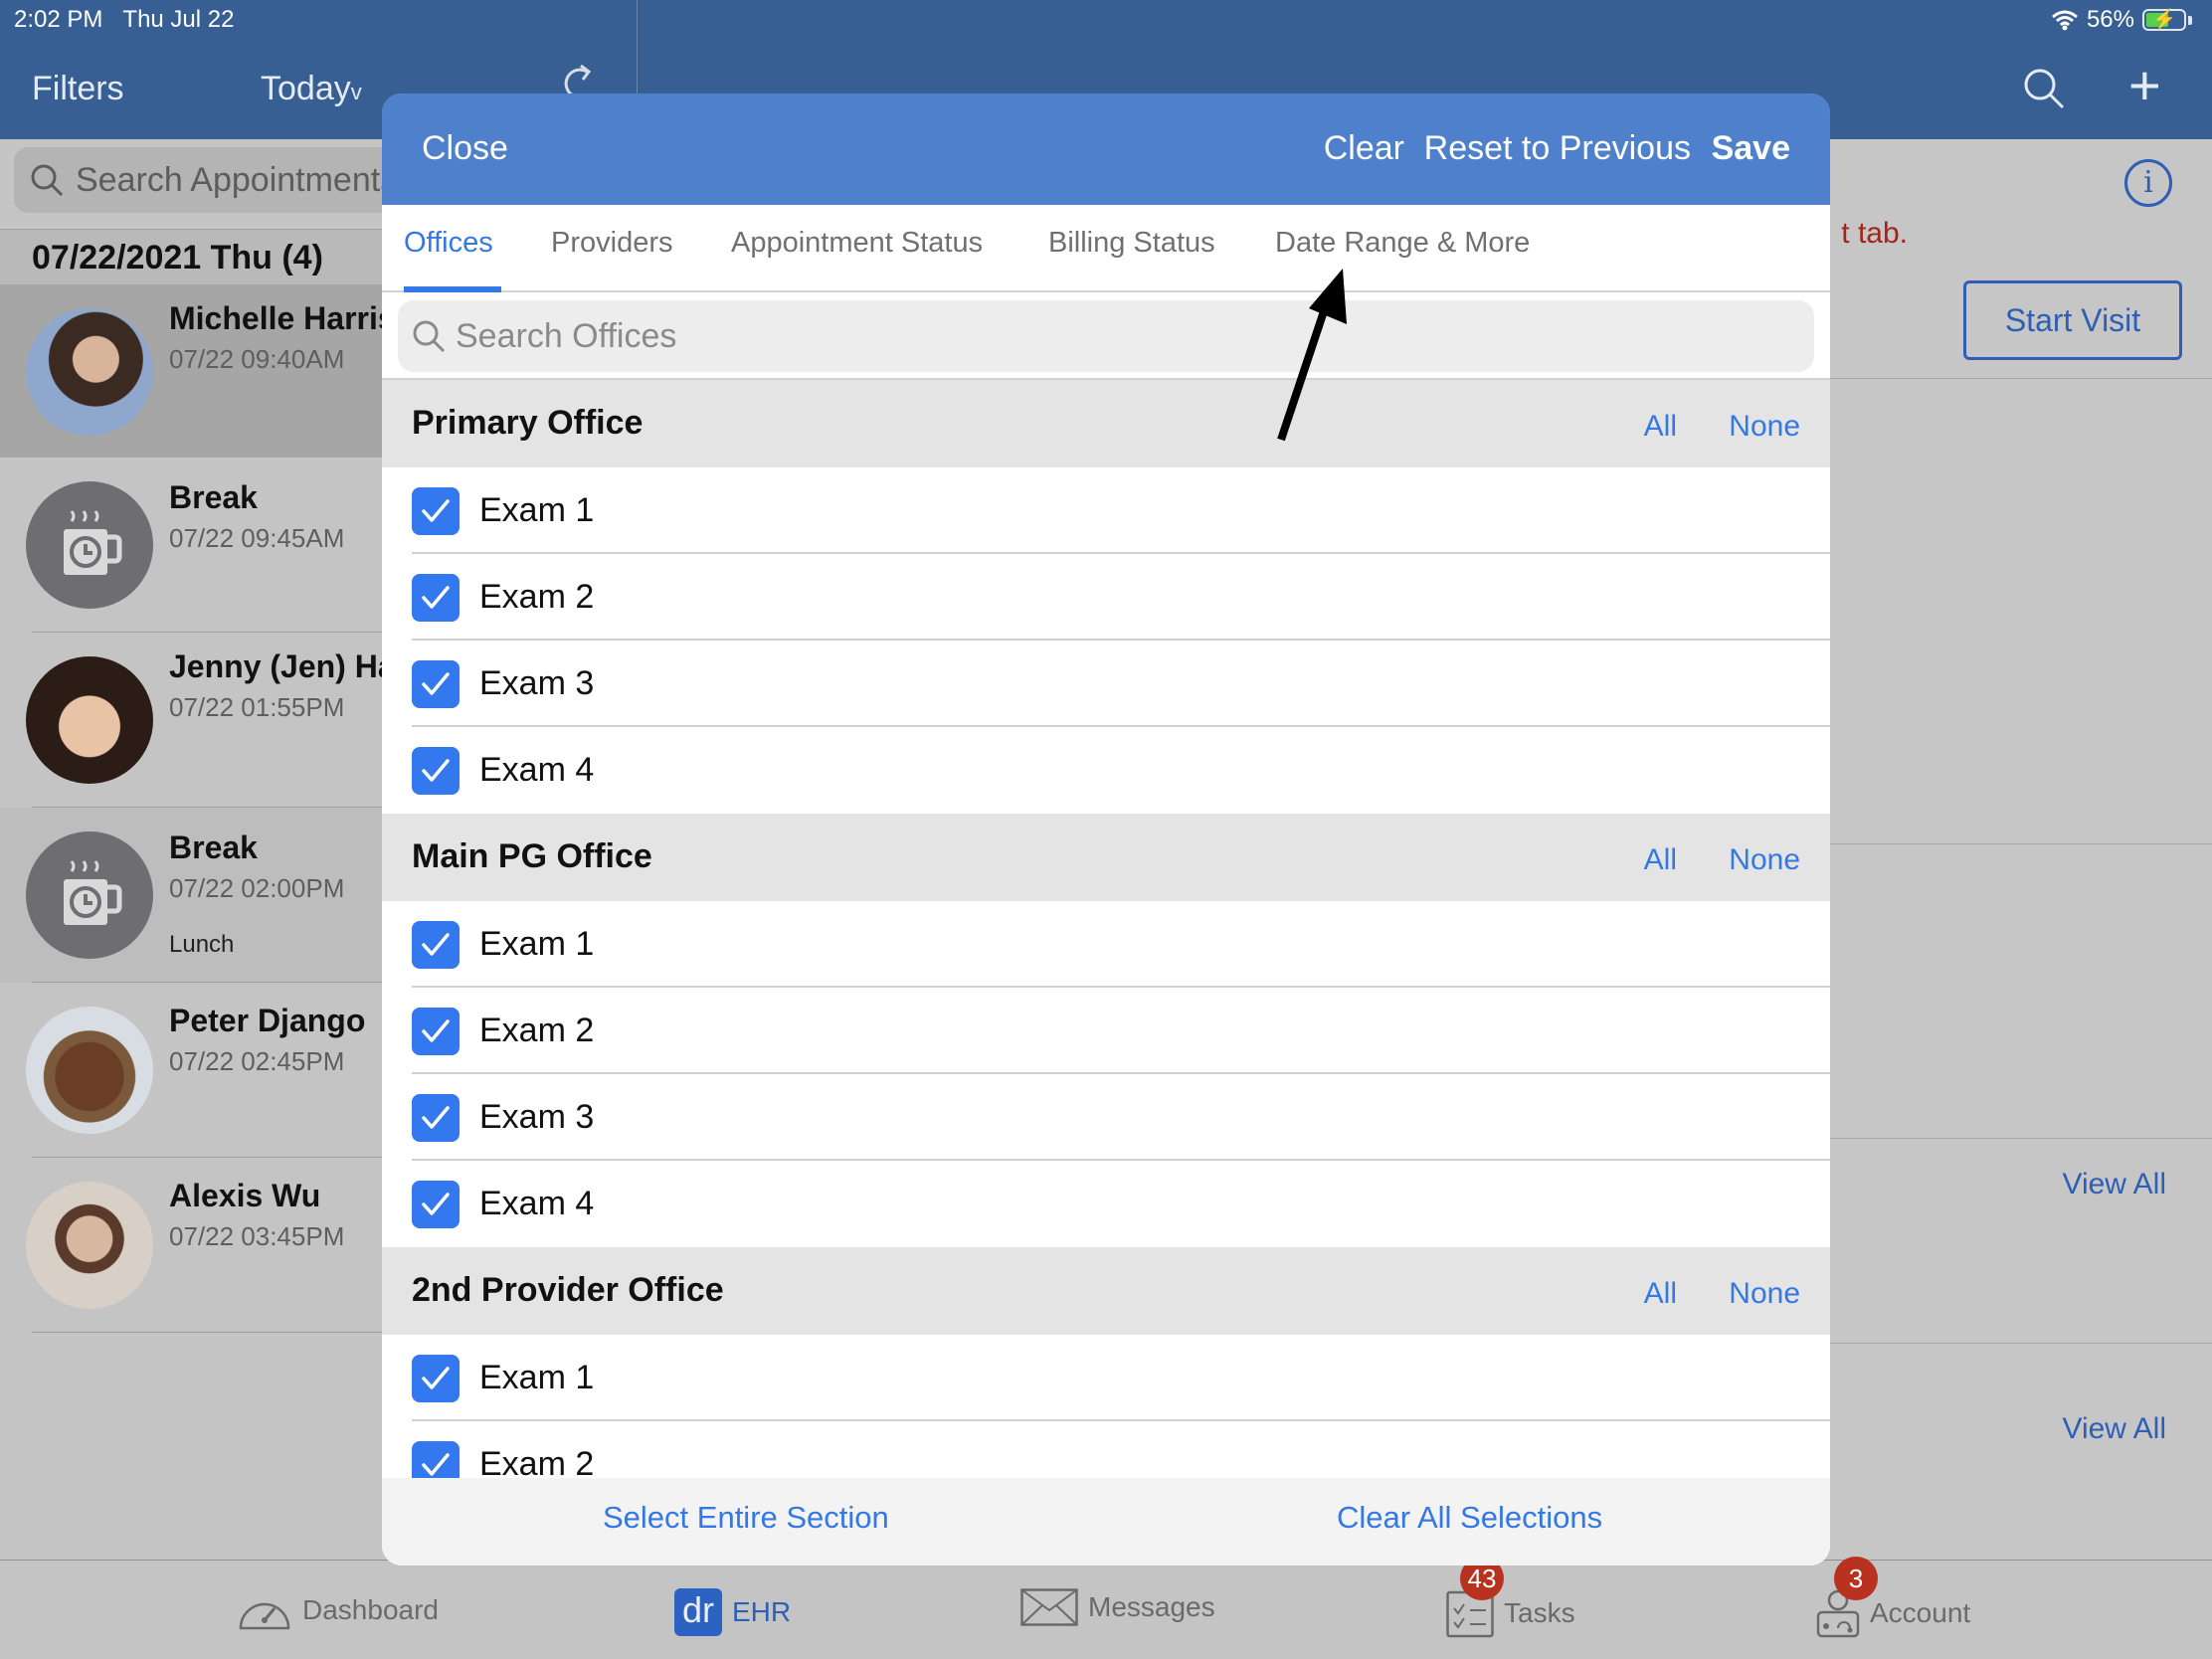 This screenshot has width=2212, height=1659. What do you see at coordinates (746, 1518) in the screenshot?
I see `select-entire-section-button: Select Entire Section` at bounding box center [746, 1518].